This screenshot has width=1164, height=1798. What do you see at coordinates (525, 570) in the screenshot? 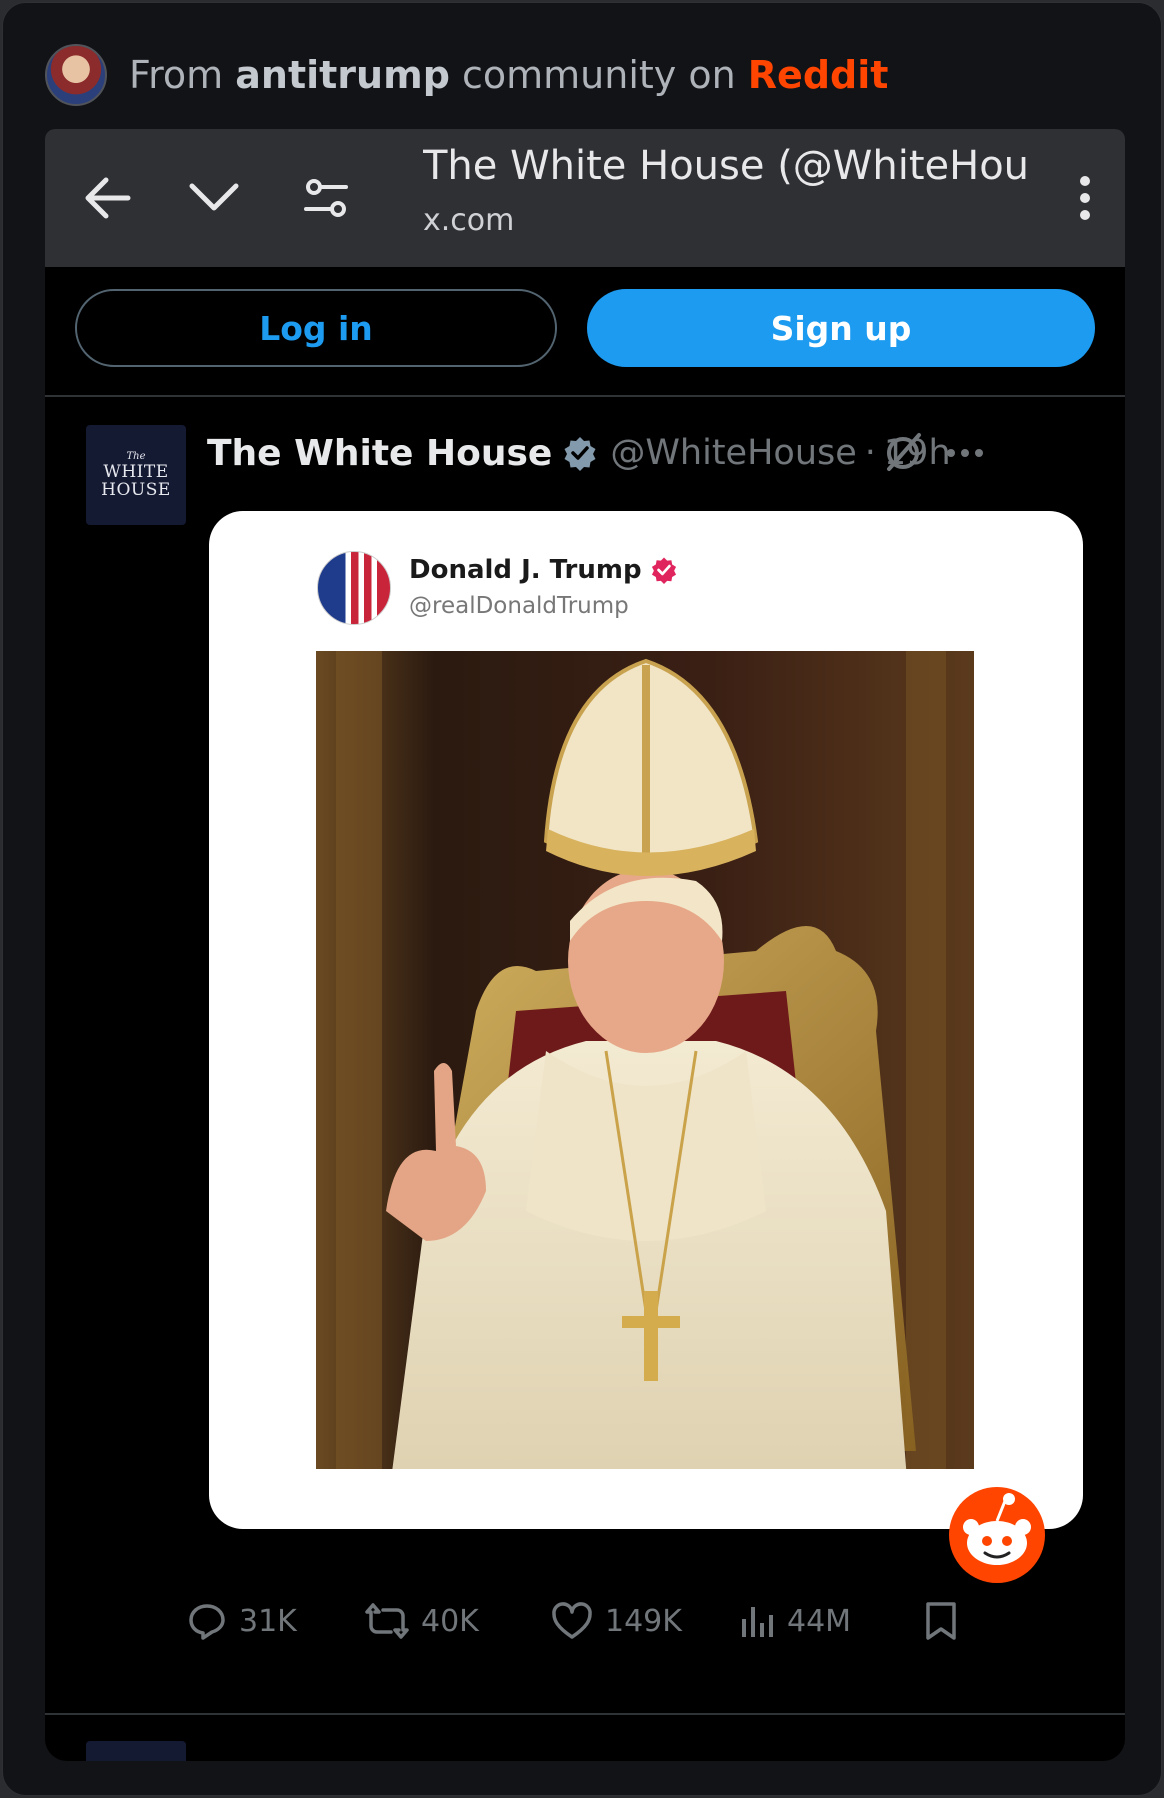
I see `embedded-author-name: Donald J. Trump` at bounding box center [525, 570].